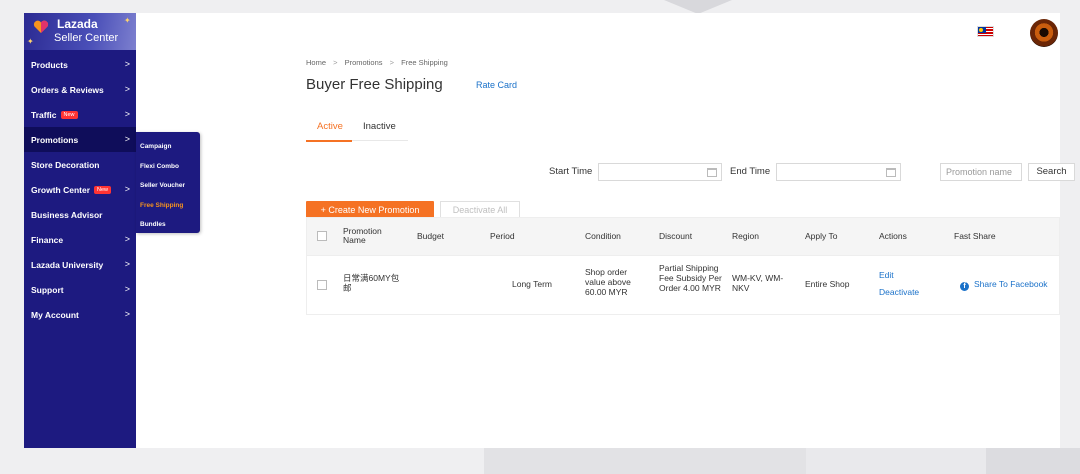 The image size is (1080, 474). Describe the element at coordinates (899, 292) in the screenshot. I see `deactivate-link: Deactivate` at that location.